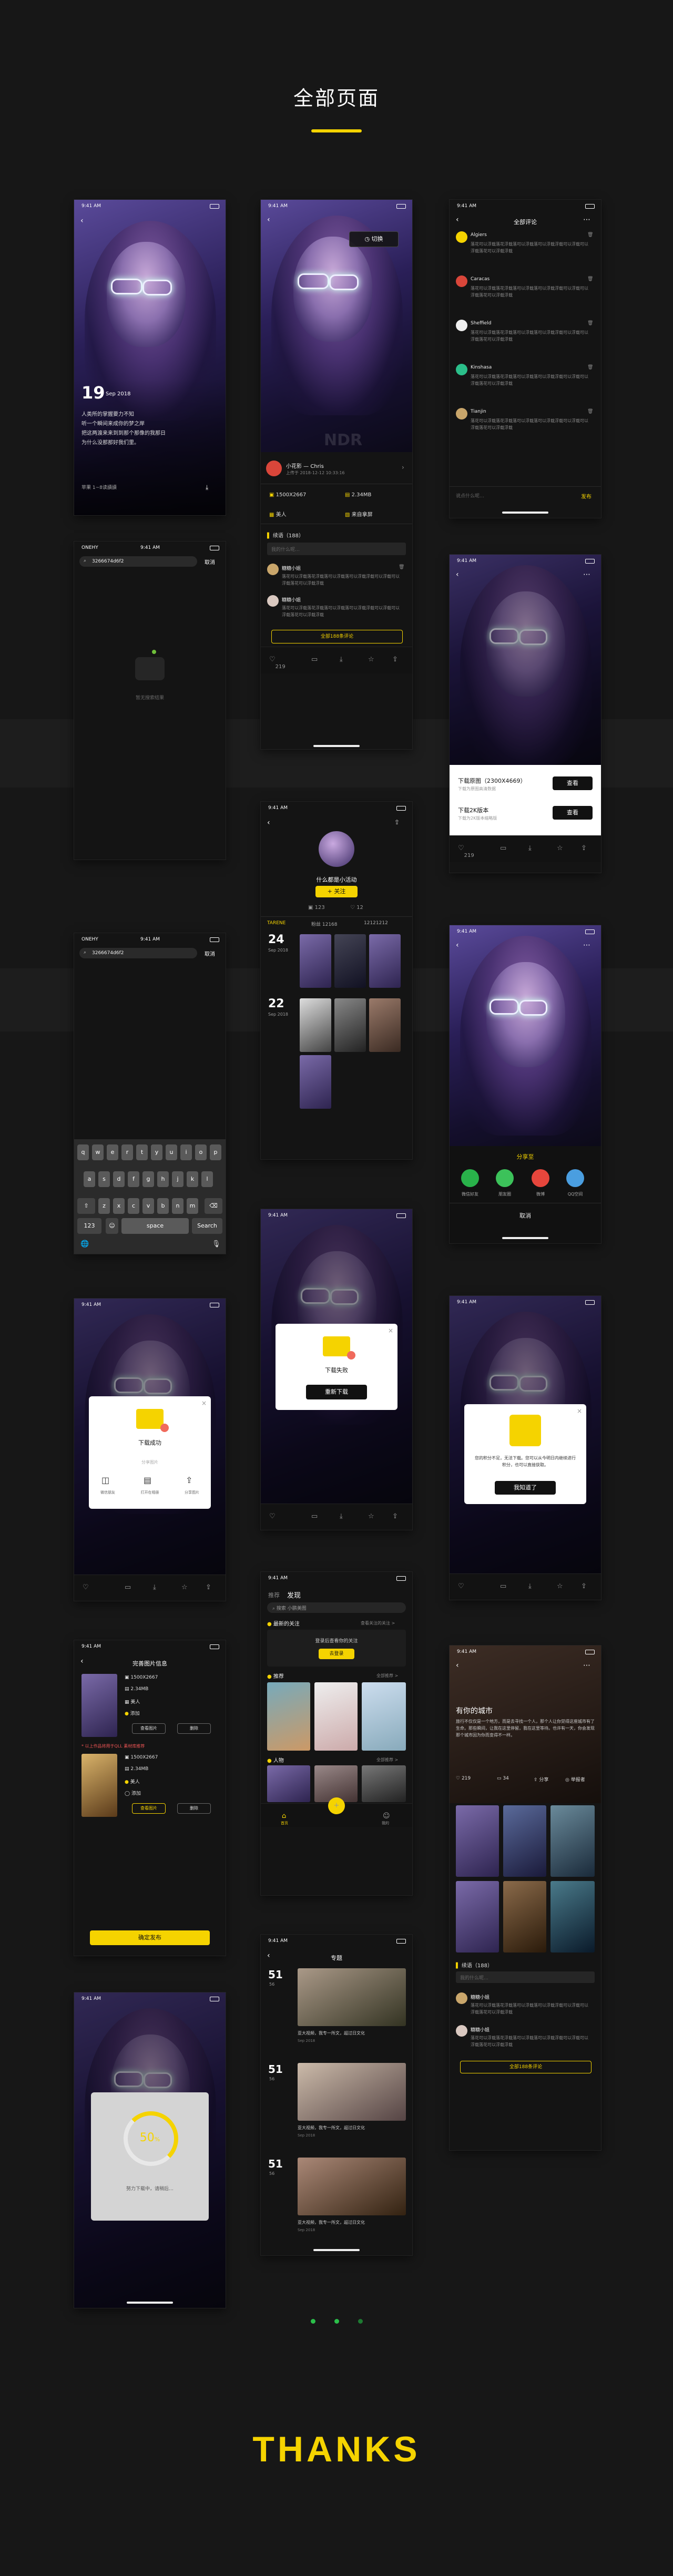 Image resolution: width=673 pixels, height=2576 pixels. What do you see at coordinates (503, 1778) in the screenshot?
I see `comment-count: ▭ 34` at bounding box center [503, 1778].